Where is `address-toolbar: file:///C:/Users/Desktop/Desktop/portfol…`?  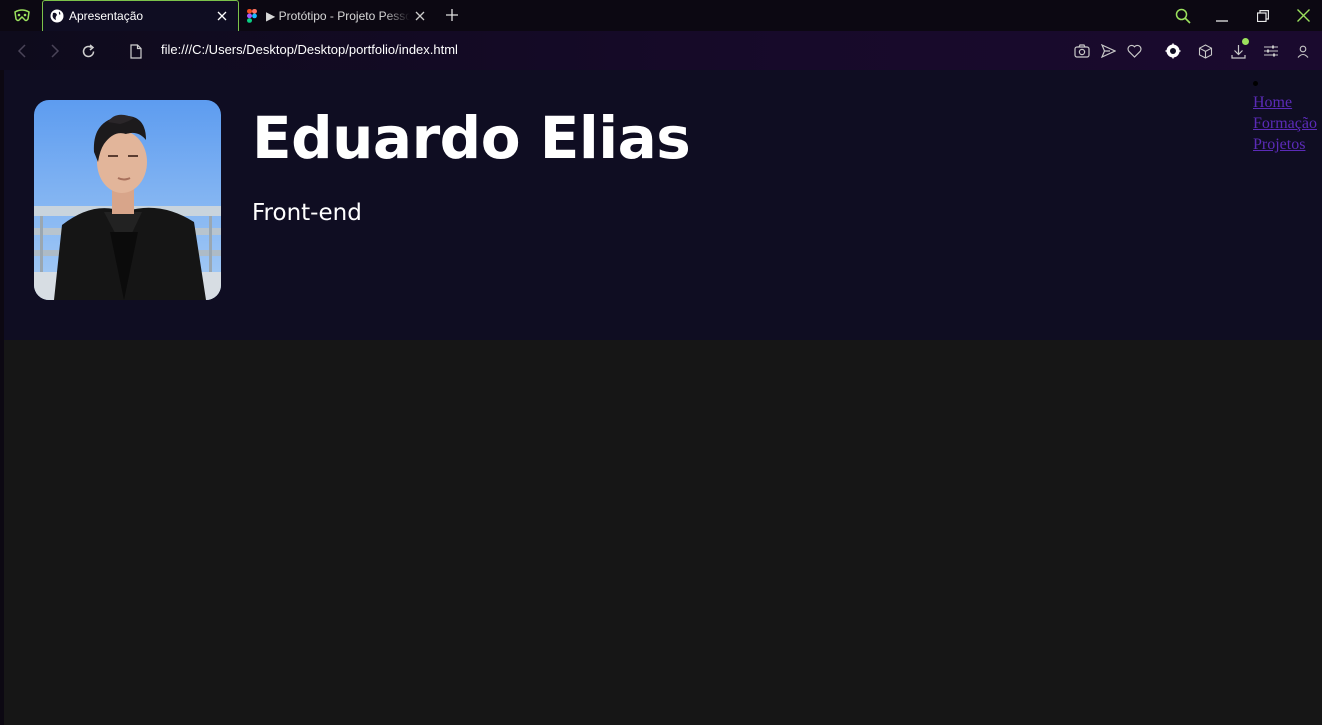 address-toolbar: file:///C:/Users/Desktop/Desktop/portfol… is located at coordinates (661, 50).